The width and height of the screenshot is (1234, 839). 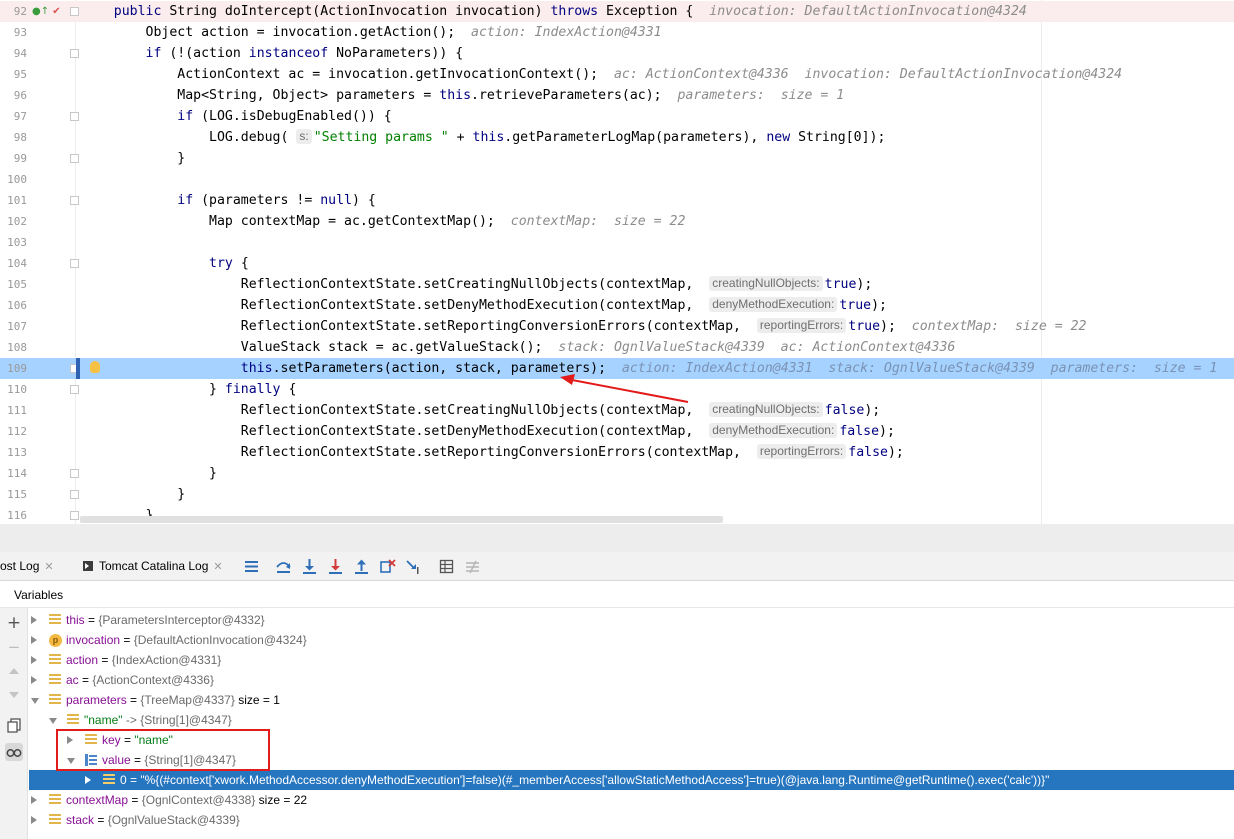 What do you see at coordinates (20, 11) in the screenshot?
I see `line-number: 92` at bounding box center [20, 11].